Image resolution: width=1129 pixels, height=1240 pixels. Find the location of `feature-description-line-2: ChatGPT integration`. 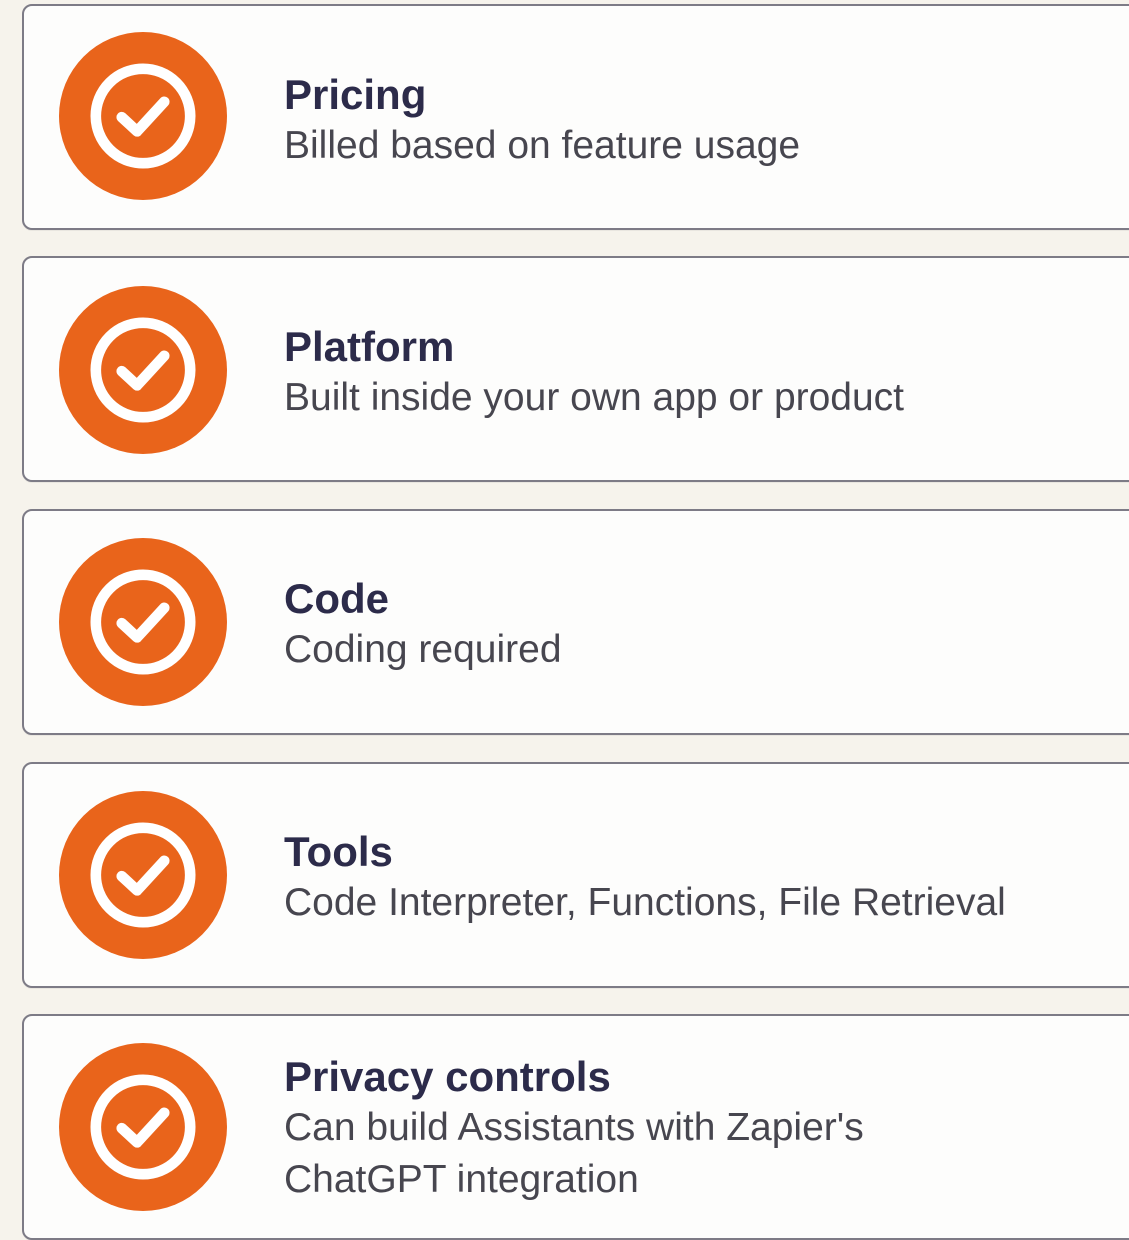

feature-description-line-2: ChatGPT integration is located at coordinates (461, 1179).